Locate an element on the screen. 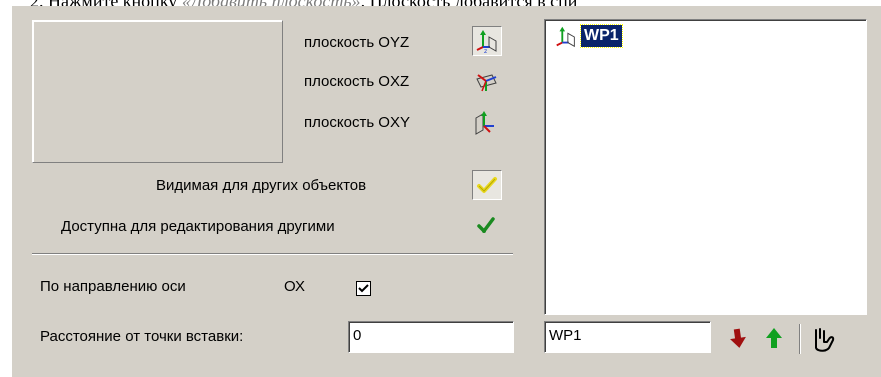 Image resolution: width=881 pixels, height=377 pixels. plane-oxy-icon is located at coordinates (484, 123).